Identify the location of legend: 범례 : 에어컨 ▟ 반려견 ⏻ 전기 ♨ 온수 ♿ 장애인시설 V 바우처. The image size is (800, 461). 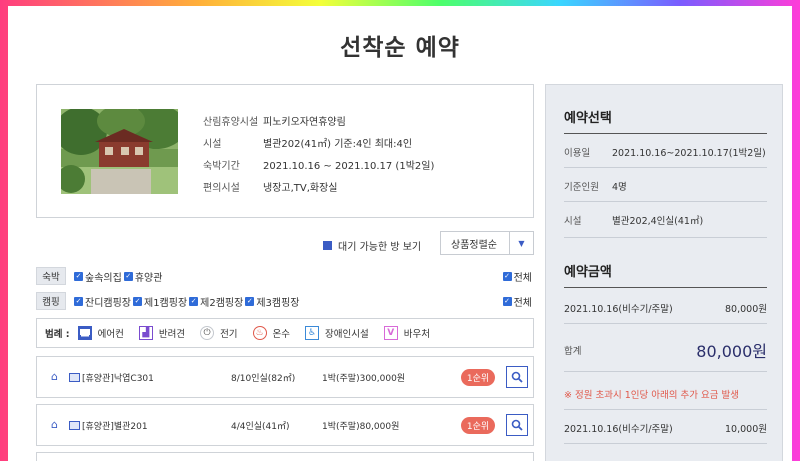
(285, 333).